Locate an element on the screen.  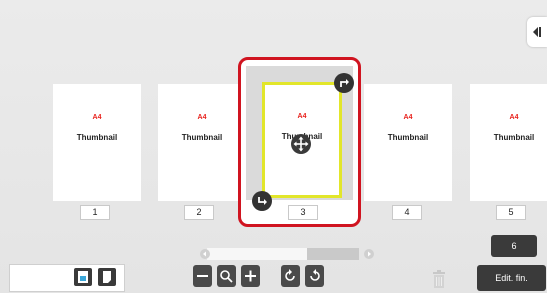
collapse-arrow-icon is located at coordinates (537, 32).